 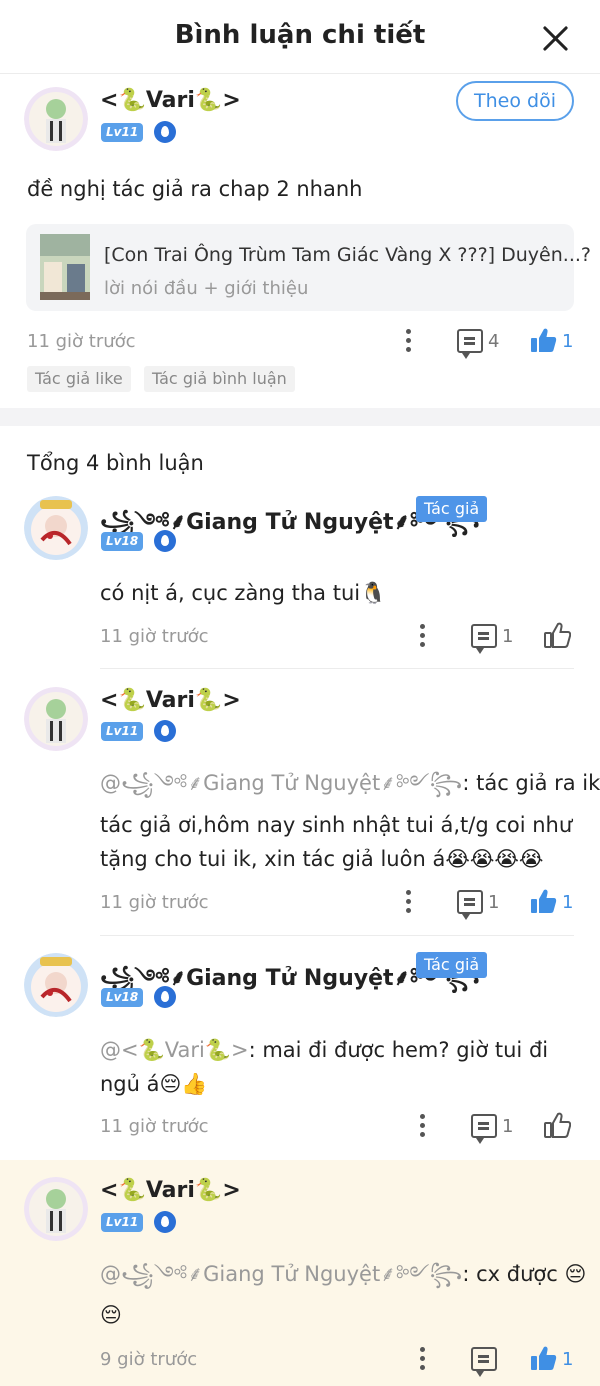 What do you see at coordinates (398, 1050) in the screenshot?
I see `comment-text: : mai đi được hem? giờ tui đi` at bounding box center [398, 1050].